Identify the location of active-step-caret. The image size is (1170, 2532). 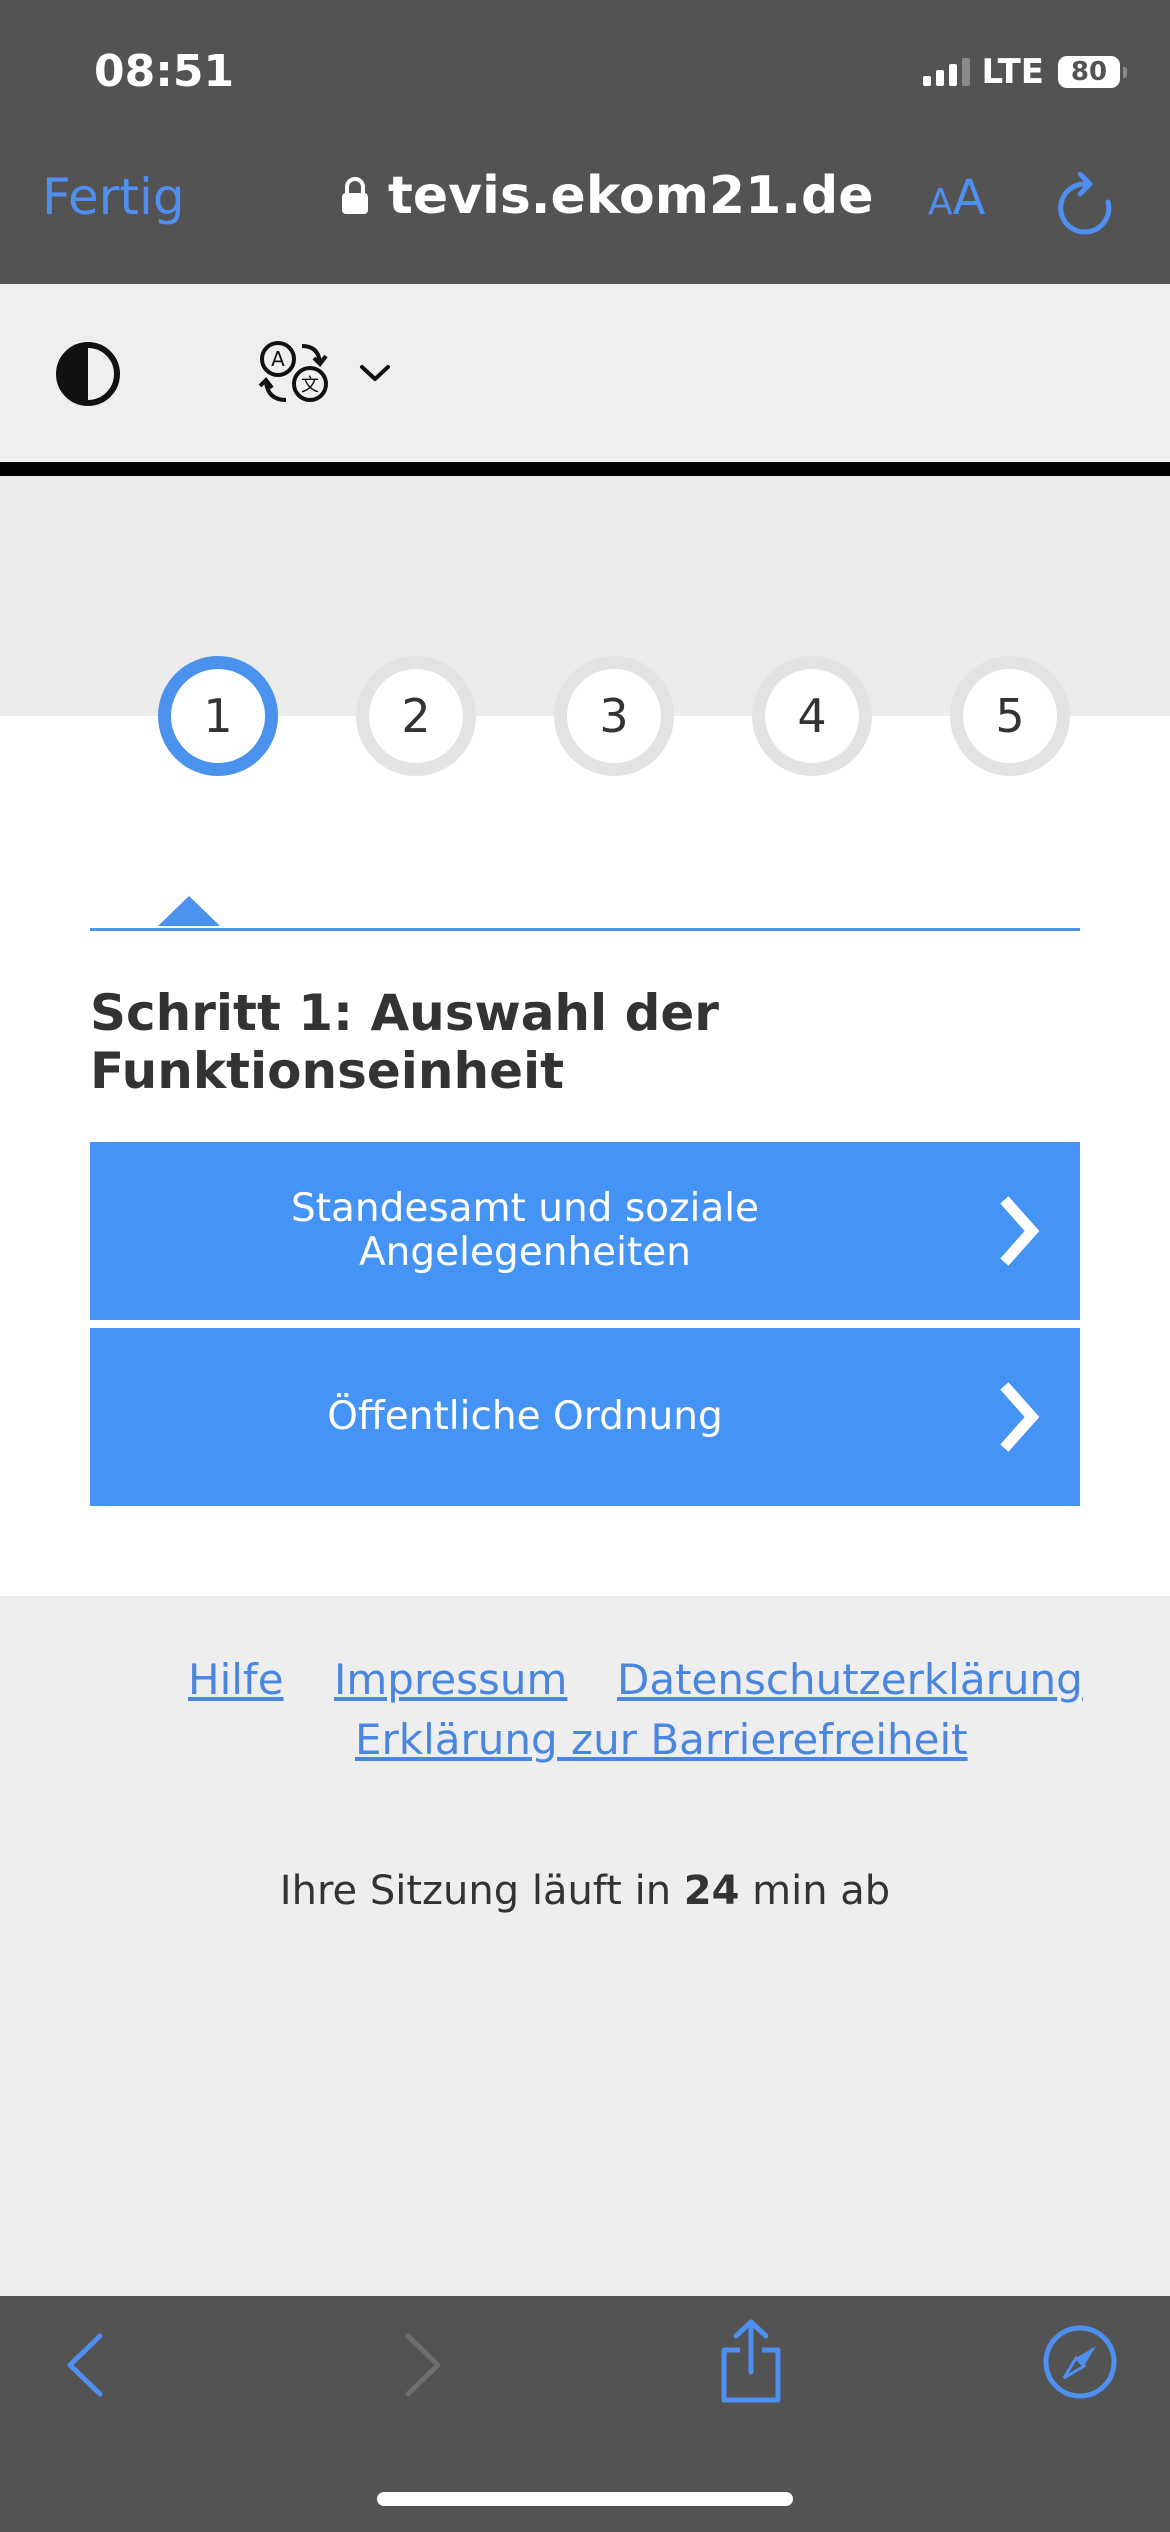
(189, 911).